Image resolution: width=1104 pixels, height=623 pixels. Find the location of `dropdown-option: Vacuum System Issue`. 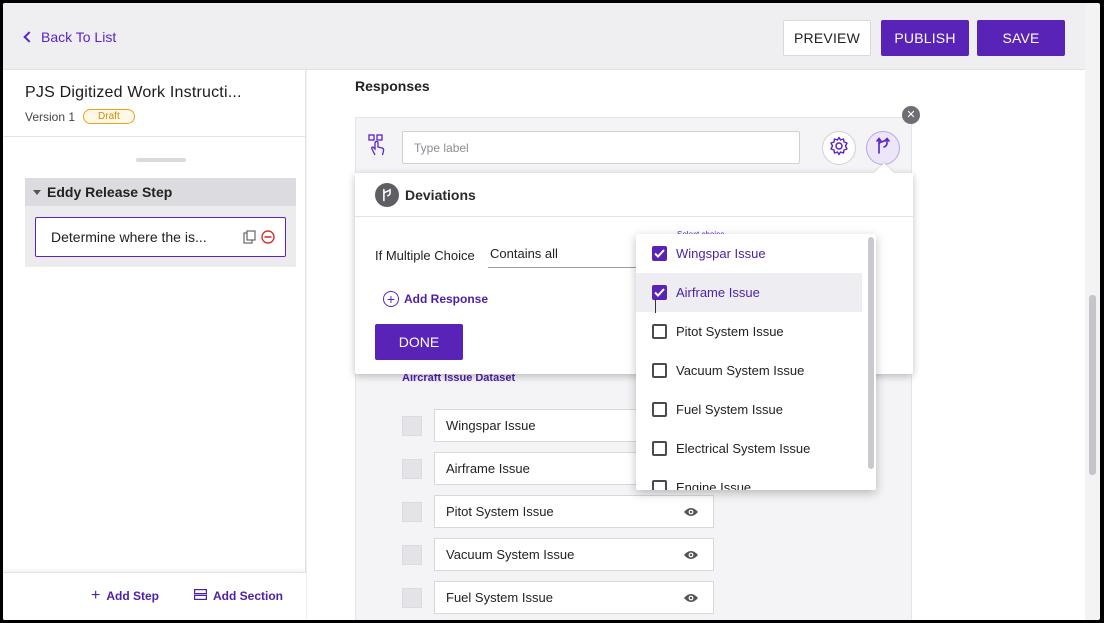

dropdown-option: Vacuum System Issue is located at coordinates (749, 370).